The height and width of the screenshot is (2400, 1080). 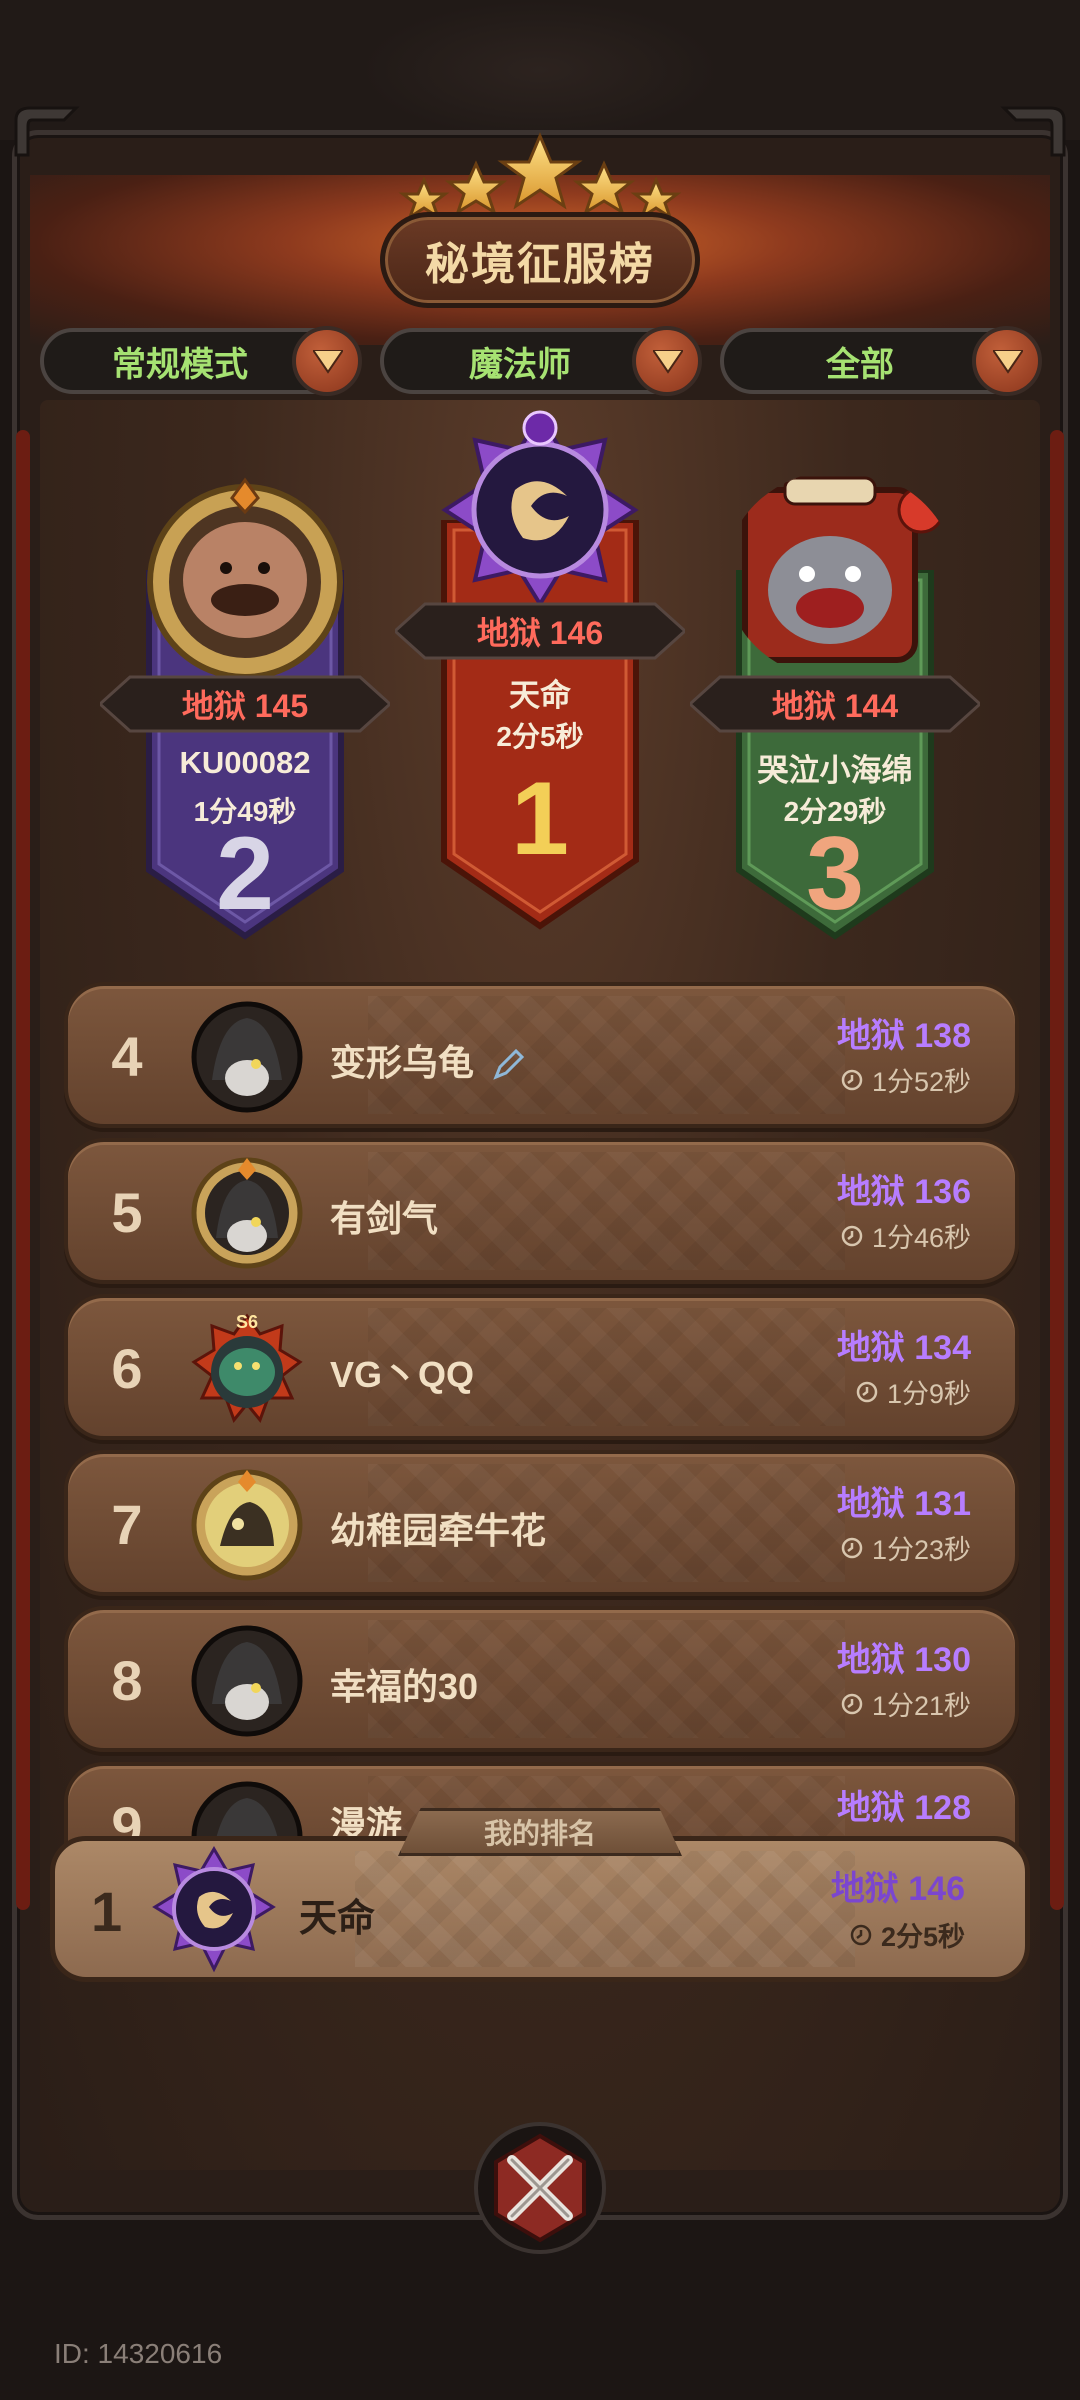 I want to click on season-badge: S6, so click(x=247, y=1322).